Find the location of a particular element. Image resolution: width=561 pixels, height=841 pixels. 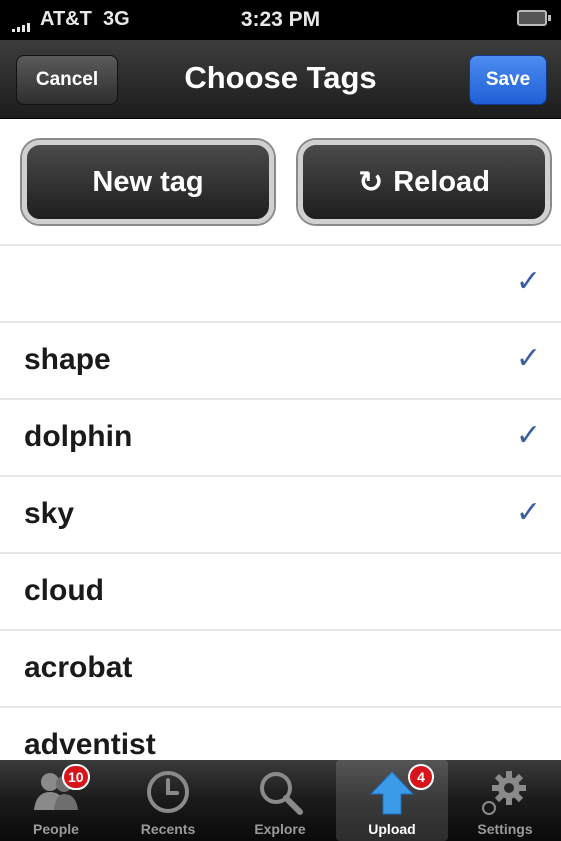

tag-row: cloud is located at coordinates (280, 590).